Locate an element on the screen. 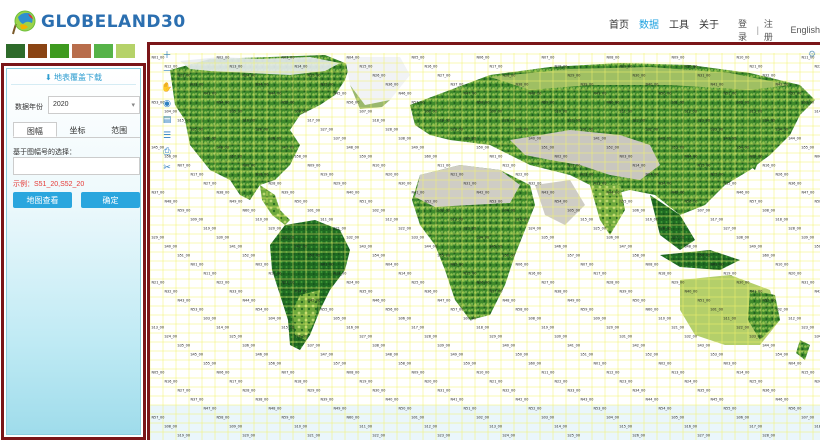  tile-label: N21_00 is located at coordinates (756, 67).